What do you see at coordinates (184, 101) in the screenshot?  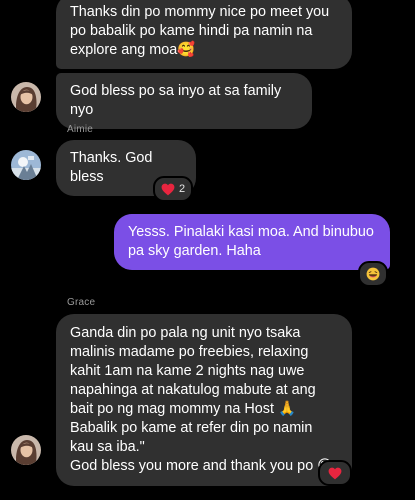 I see `message-bubble: God bless po sa inyo at sa family nyo` at bounding box center [184, 101].